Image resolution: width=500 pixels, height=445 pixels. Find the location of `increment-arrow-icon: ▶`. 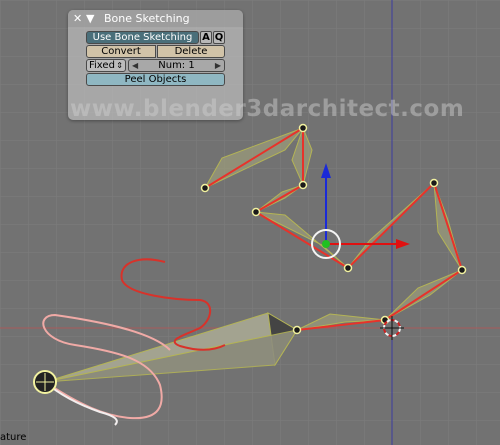

increment-arrow-icon: ▶ is located at coordinates (218, 65).